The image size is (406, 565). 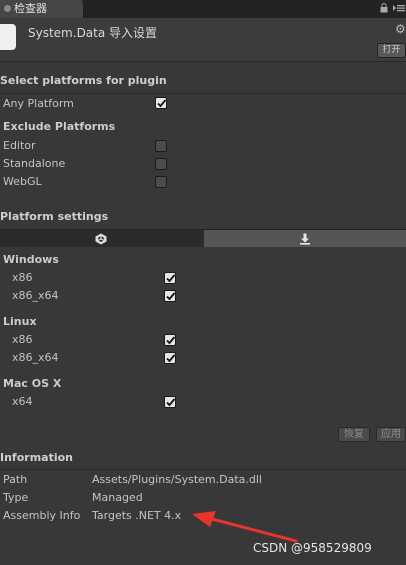 What do you see at coordinates (391, 50) in the screenshot?
I see `open-button: 打开` at bounding box center [391, 50].